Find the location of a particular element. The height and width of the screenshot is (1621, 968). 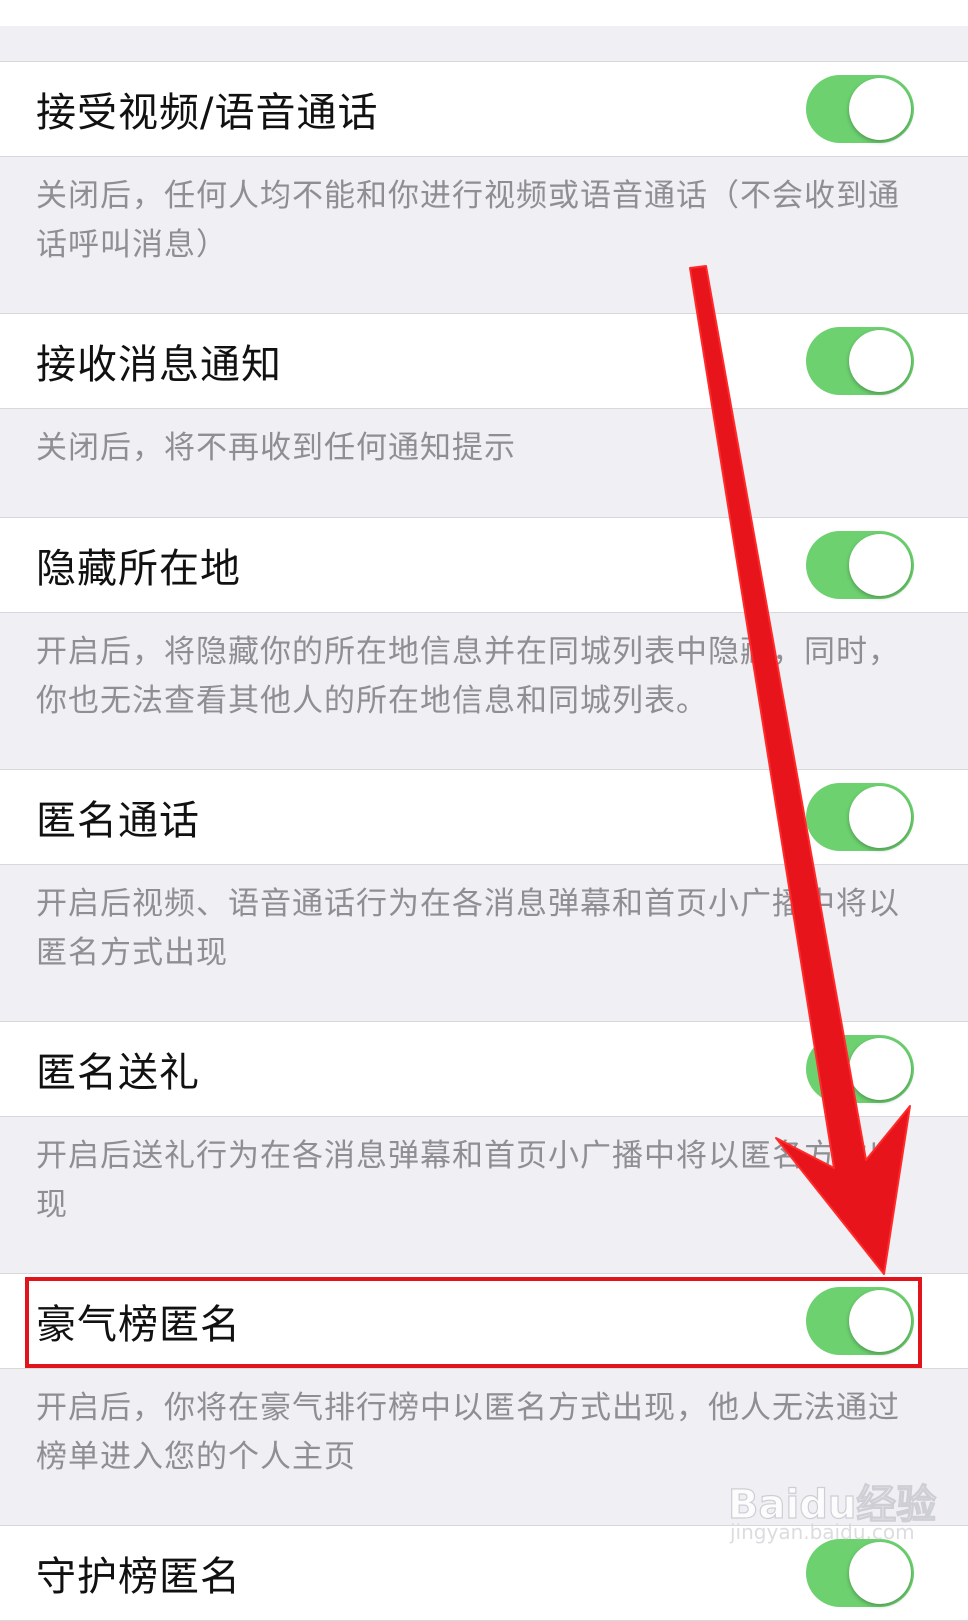

highlight-annotation-box is located at coordinates (473, 1322).